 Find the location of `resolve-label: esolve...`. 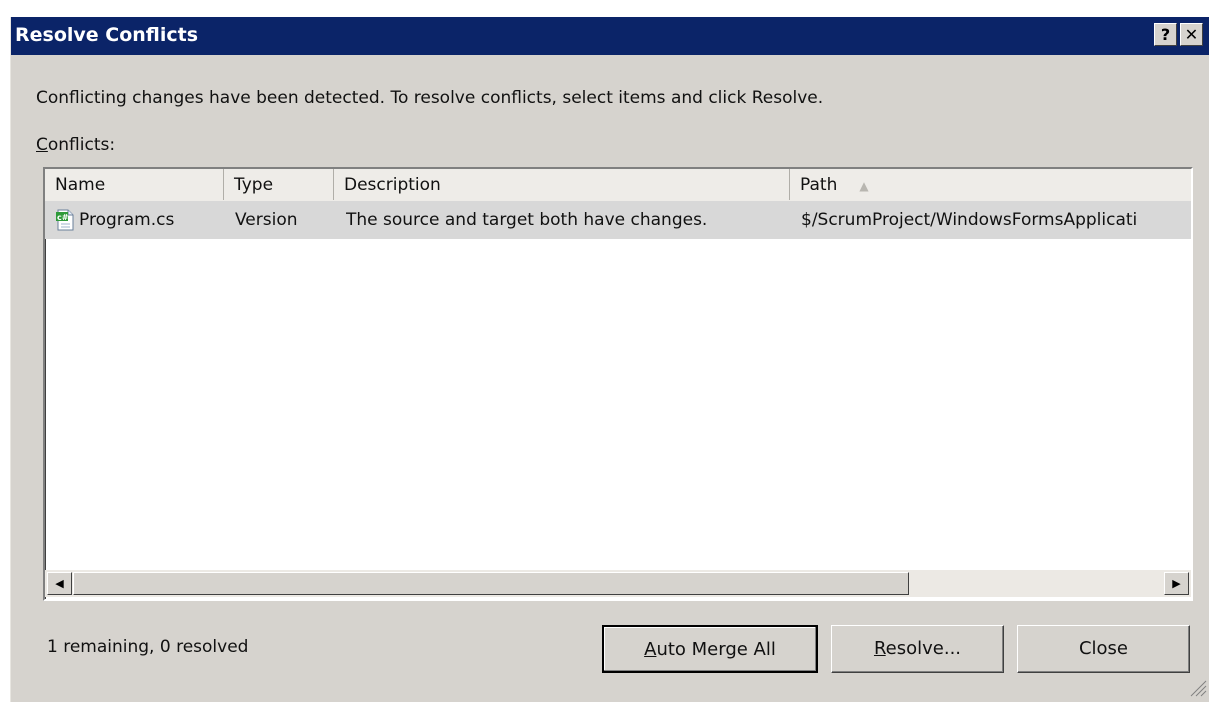

resolve-label: esolve... is located at coordinates (923, 648).